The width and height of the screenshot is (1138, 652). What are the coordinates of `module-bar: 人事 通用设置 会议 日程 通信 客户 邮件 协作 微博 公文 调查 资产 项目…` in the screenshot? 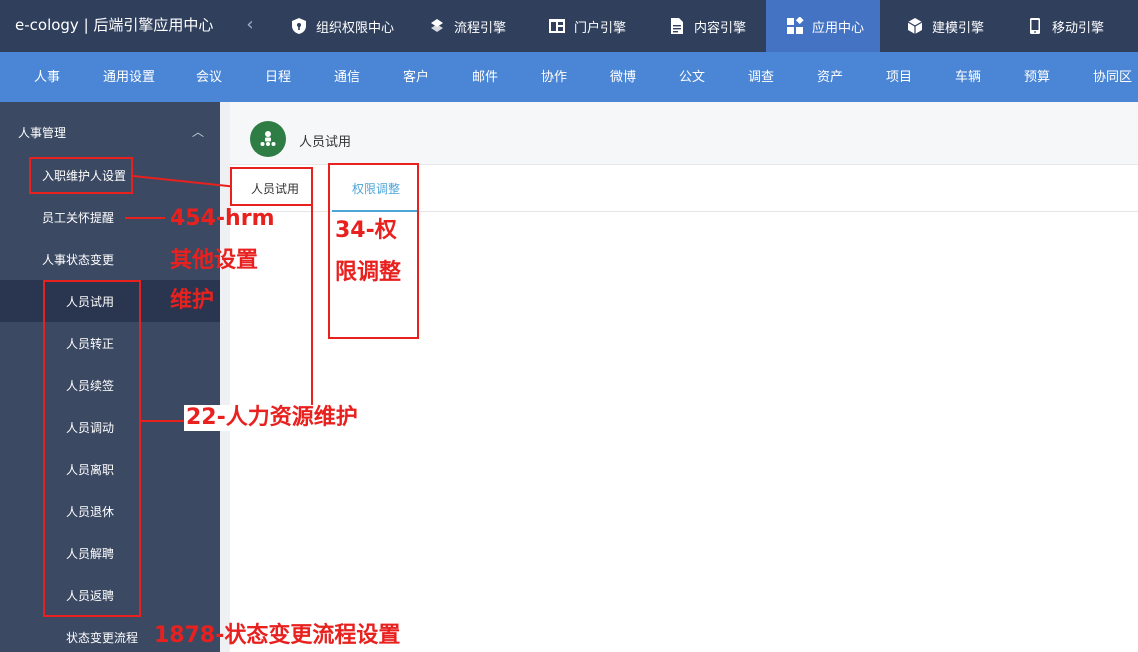 It's located at (569, 77).